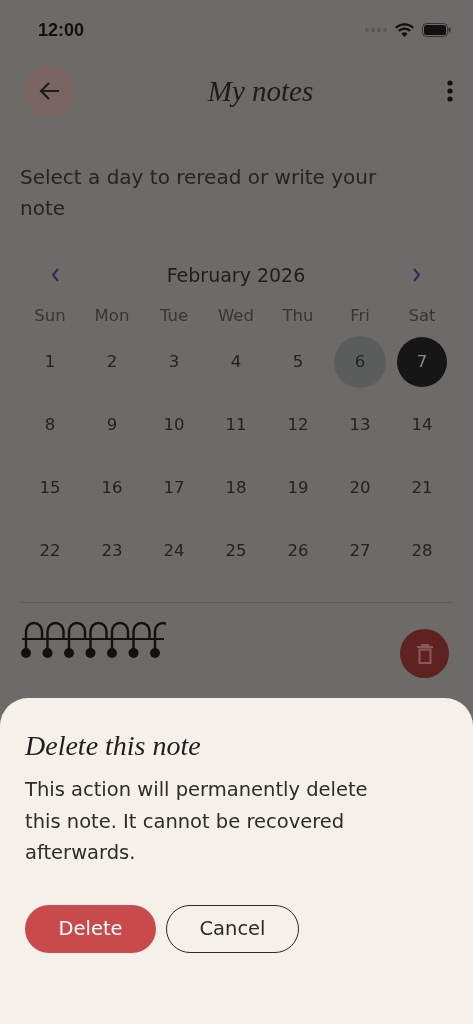 This screenshot has height=1024, width=473. What do you see at coordinates (360, 487) in the screenshot?
I see `calendar-day: 20` at bounding box center [360, 487].